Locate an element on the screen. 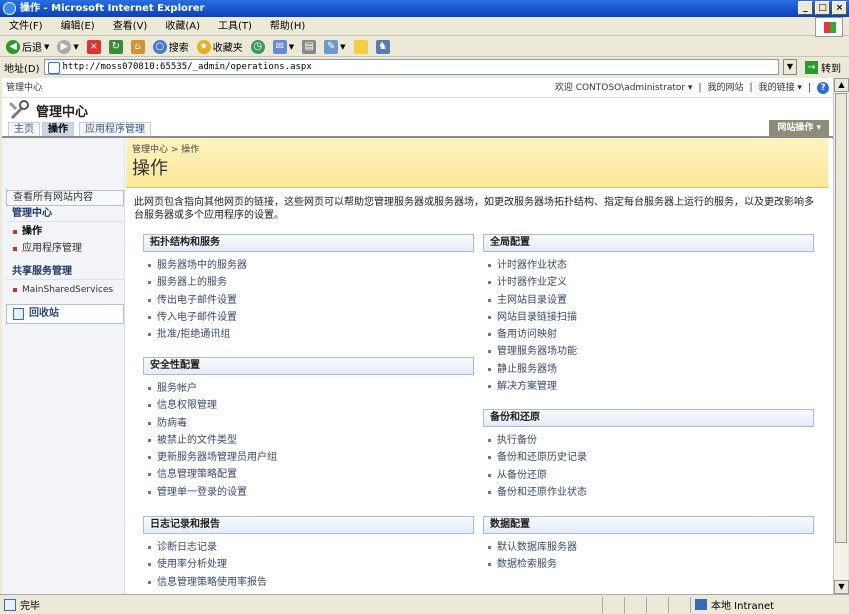 Image resolution: width=849 pixels, height=614 pixels. history-icon: ◷ is located at coordinates (257, 46).